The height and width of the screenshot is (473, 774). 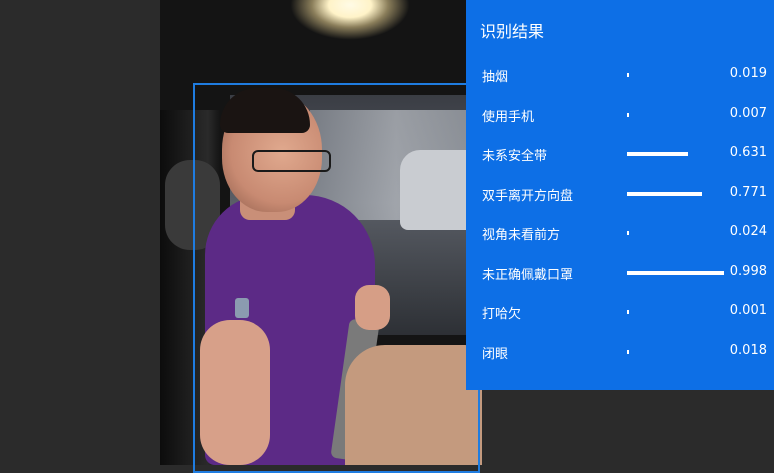 I want to click on result-row-eyes-closed: 闭眼 0.018, so click(x=620, y=353).